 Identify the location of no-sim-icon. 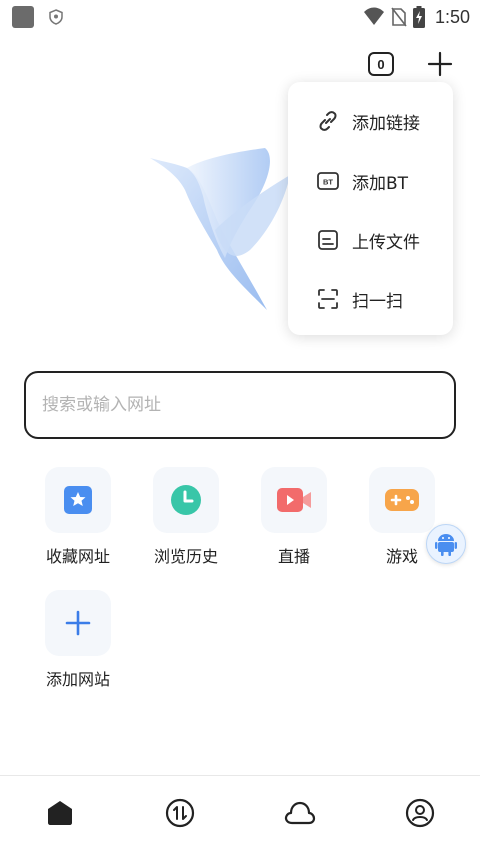
(399, 17).